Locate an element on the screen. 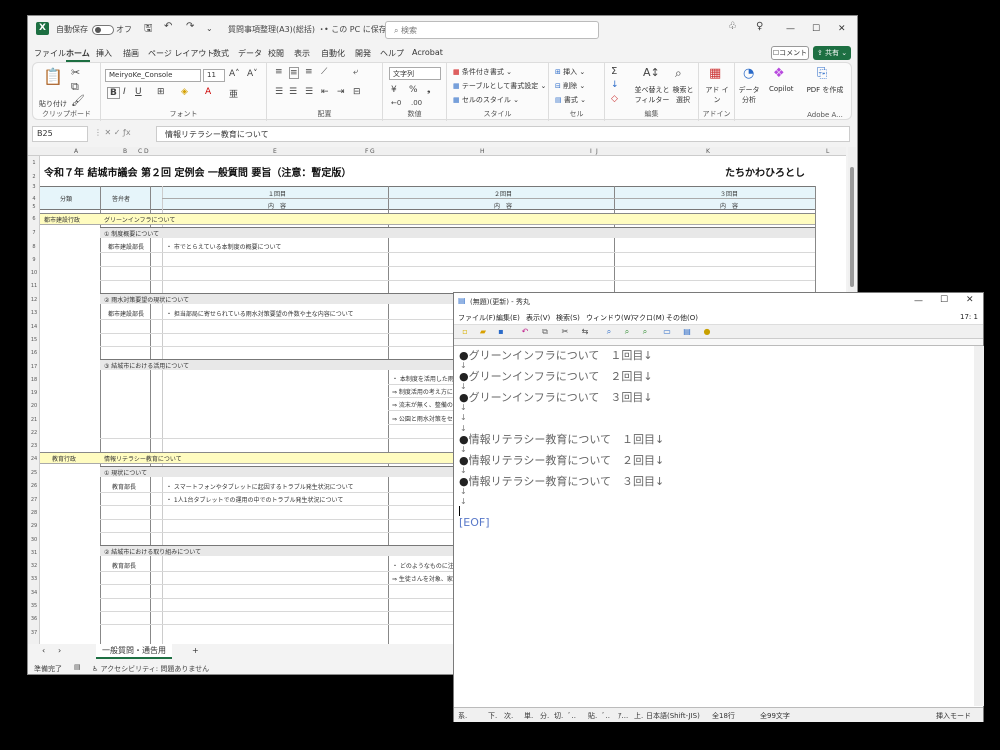 The height and width of the screenshot is (750, 1000). currency-icon: ¥ is located at coordinates (394, 90).